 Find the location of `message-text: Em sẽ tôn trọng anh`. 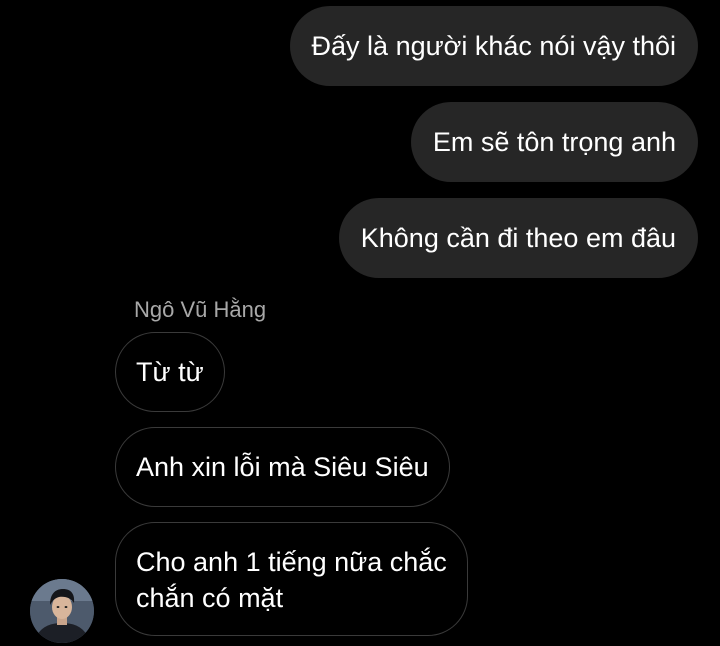

message-text: Em sẽ tôn trọng anh is located at coordinates (554, 142).